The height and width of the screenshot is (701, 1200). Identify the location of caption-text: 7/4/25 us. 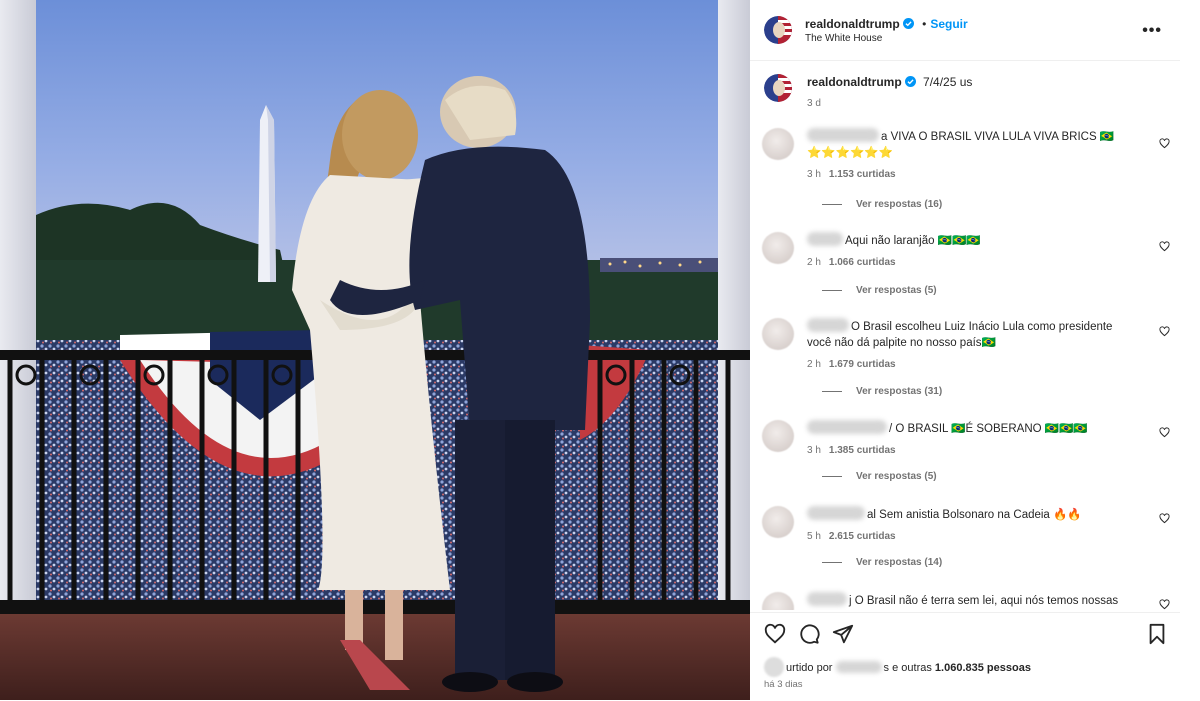
(948, 82).